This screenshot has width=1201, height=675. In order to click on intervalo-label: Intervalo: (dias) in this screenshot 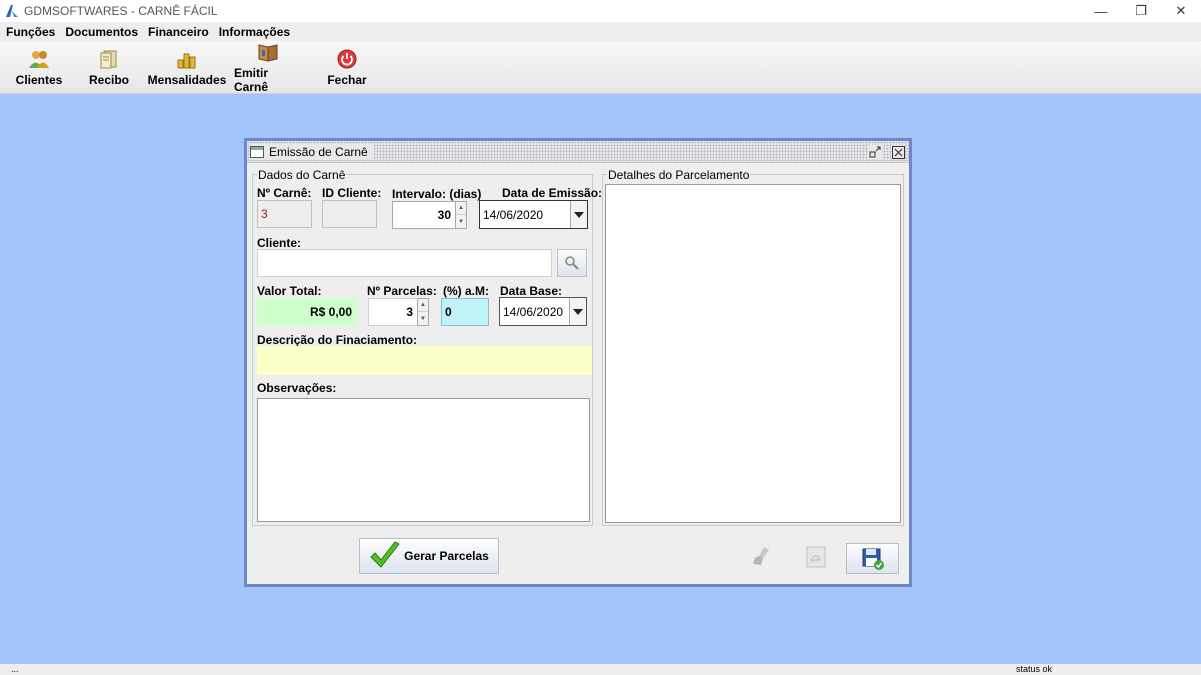, I will do `click(437, 194)`.